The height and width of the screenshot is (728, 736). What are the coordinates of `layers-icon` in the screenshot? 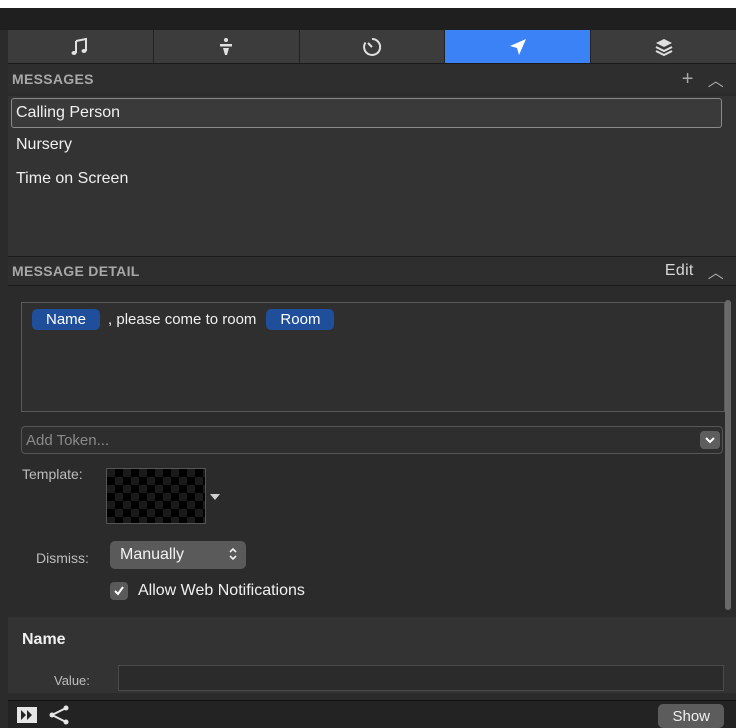 It's located at (664, 47).